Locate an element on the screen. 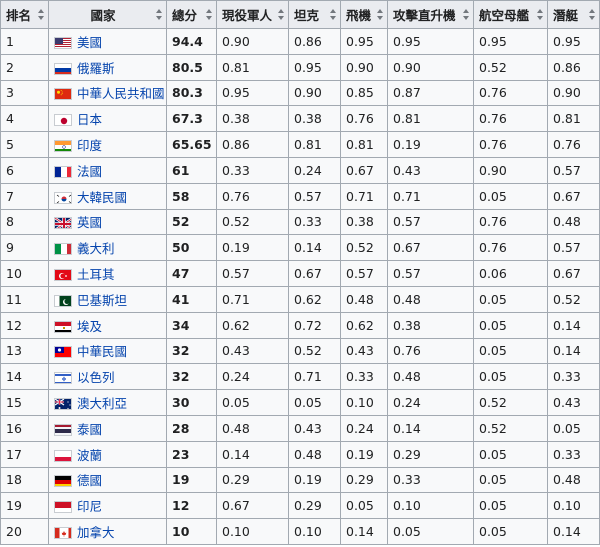 The width and height of the screenshot is (600, 547). submarines-header: 潛艇 is located at coordinates (573, 14).